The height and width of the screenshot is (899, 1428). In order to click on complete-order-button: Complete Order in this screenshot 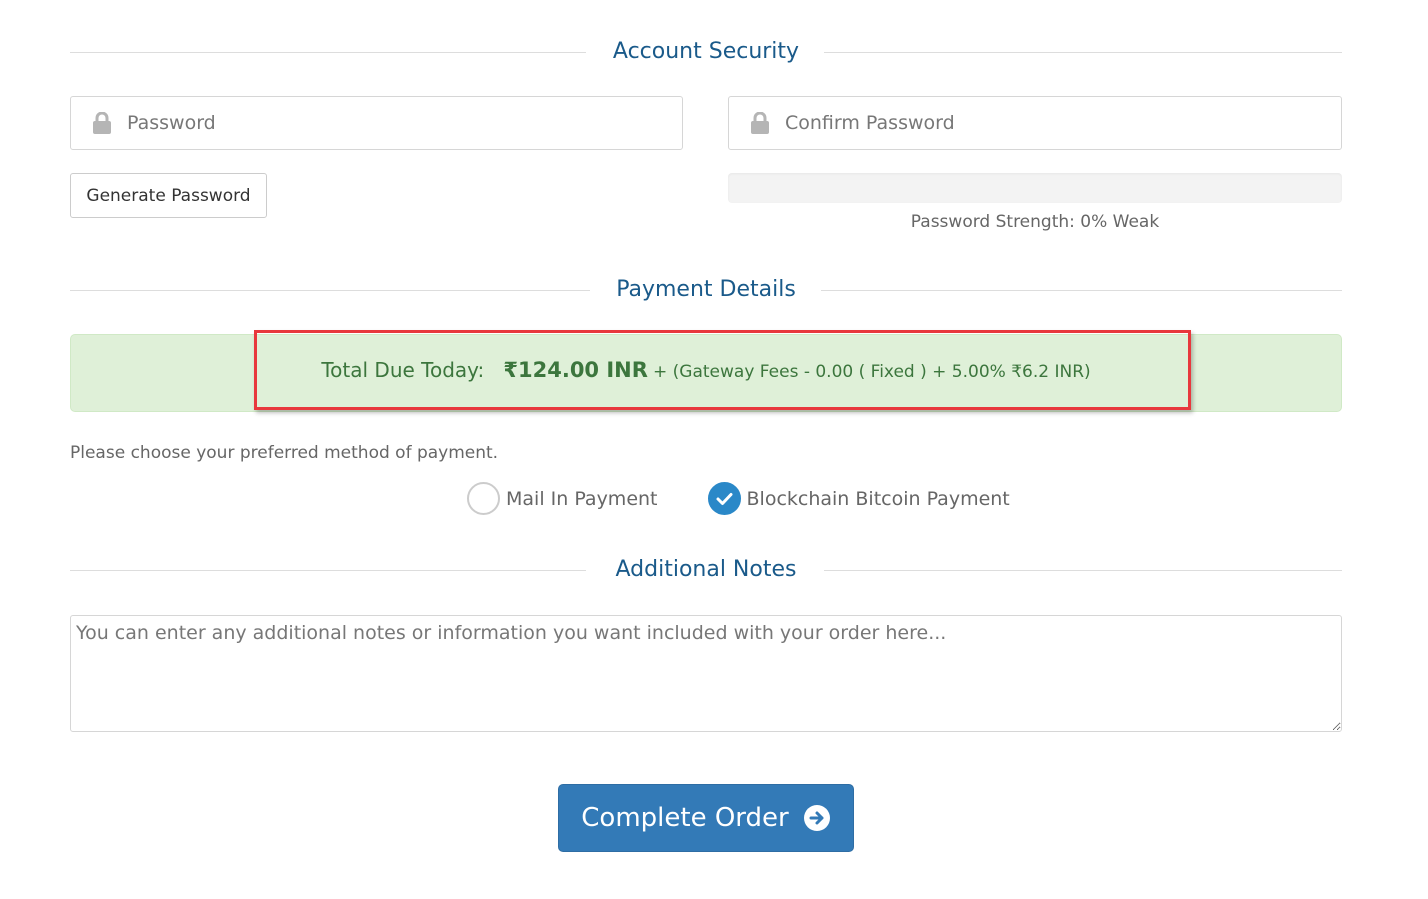, I will do `click(706, 818)`.